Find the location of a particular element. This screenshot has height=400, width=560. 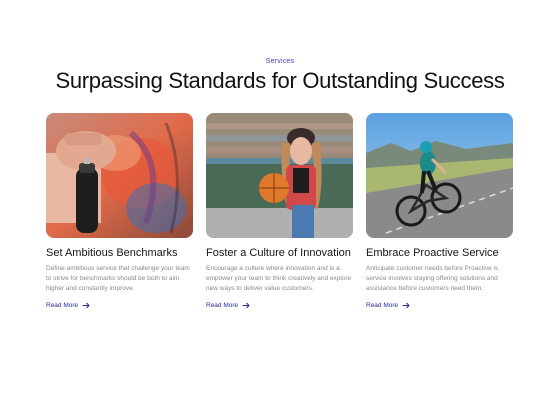

card-title: Set Ambitious Benchmarks is located at coordinates (112, 253).